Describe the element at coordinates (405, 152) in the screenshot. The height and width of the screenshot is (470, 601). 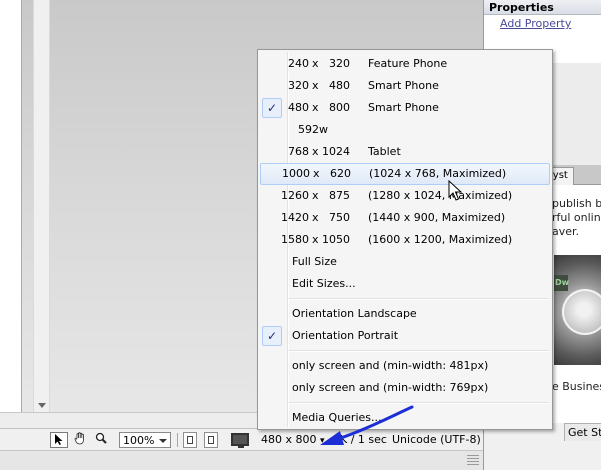
I see `menu-item-768x1024: 768 x 1024 Tablet` at that location.